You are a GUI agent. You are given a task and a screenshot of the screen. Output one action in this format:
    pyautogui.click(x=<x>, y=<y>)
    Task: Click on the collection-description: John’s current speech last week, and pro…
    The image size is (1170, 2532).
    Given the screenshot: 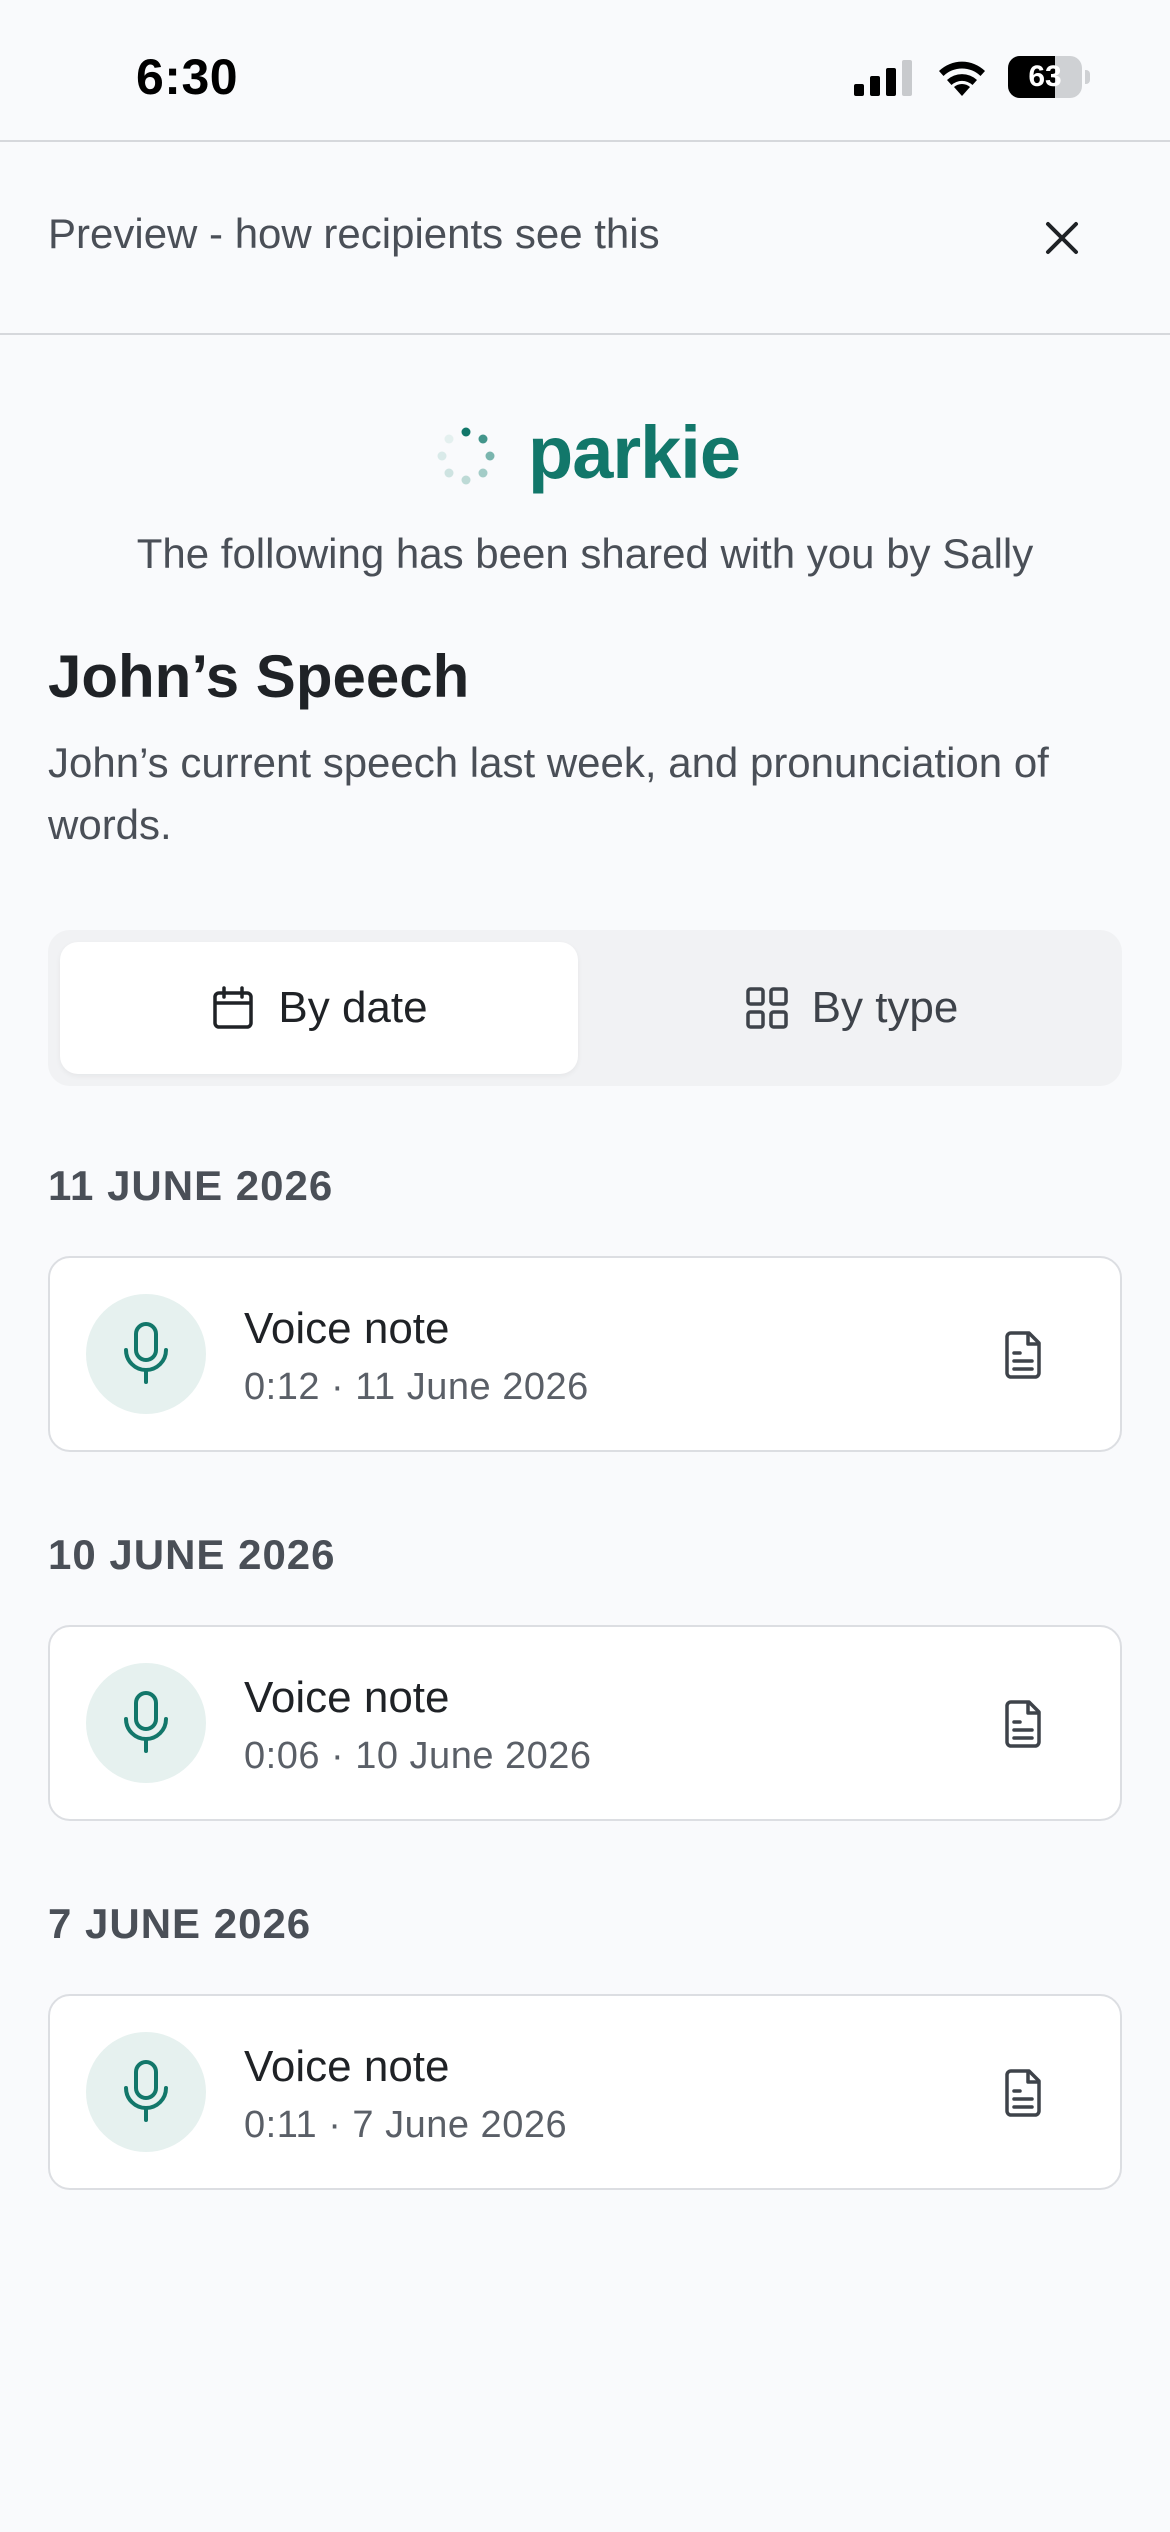 What is the action you would take?
    pyautogui.click(x=548, y=793)
    